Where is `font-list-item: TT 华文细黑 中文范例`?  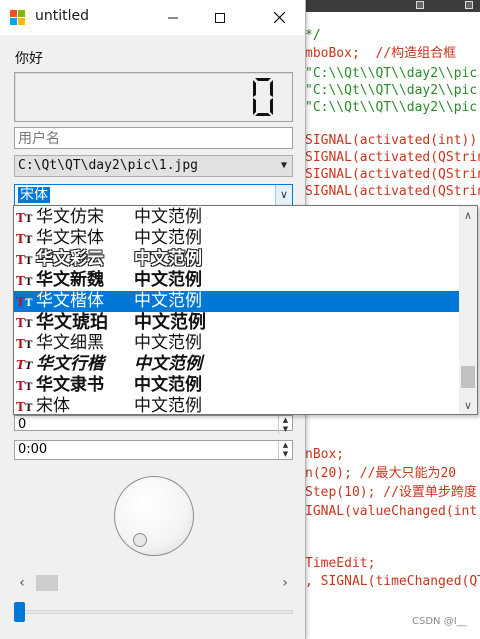 font-list-item: TT 华文细黑 中文范例 is located at coordinates (236, 343).